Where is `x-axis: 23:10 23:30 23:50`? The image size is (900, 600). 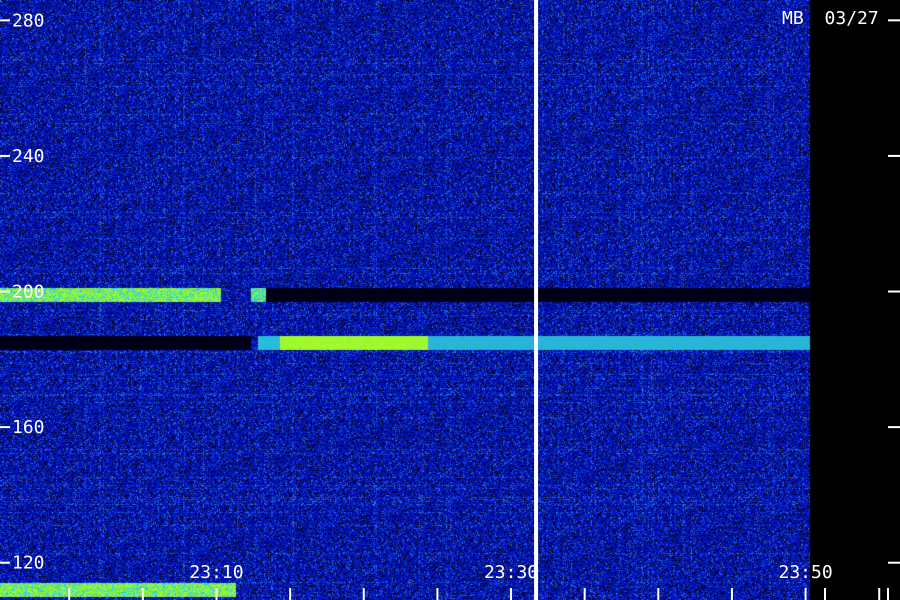
x-axis: 23:10 23:30 23:50 is located at coordinates (478, 581).